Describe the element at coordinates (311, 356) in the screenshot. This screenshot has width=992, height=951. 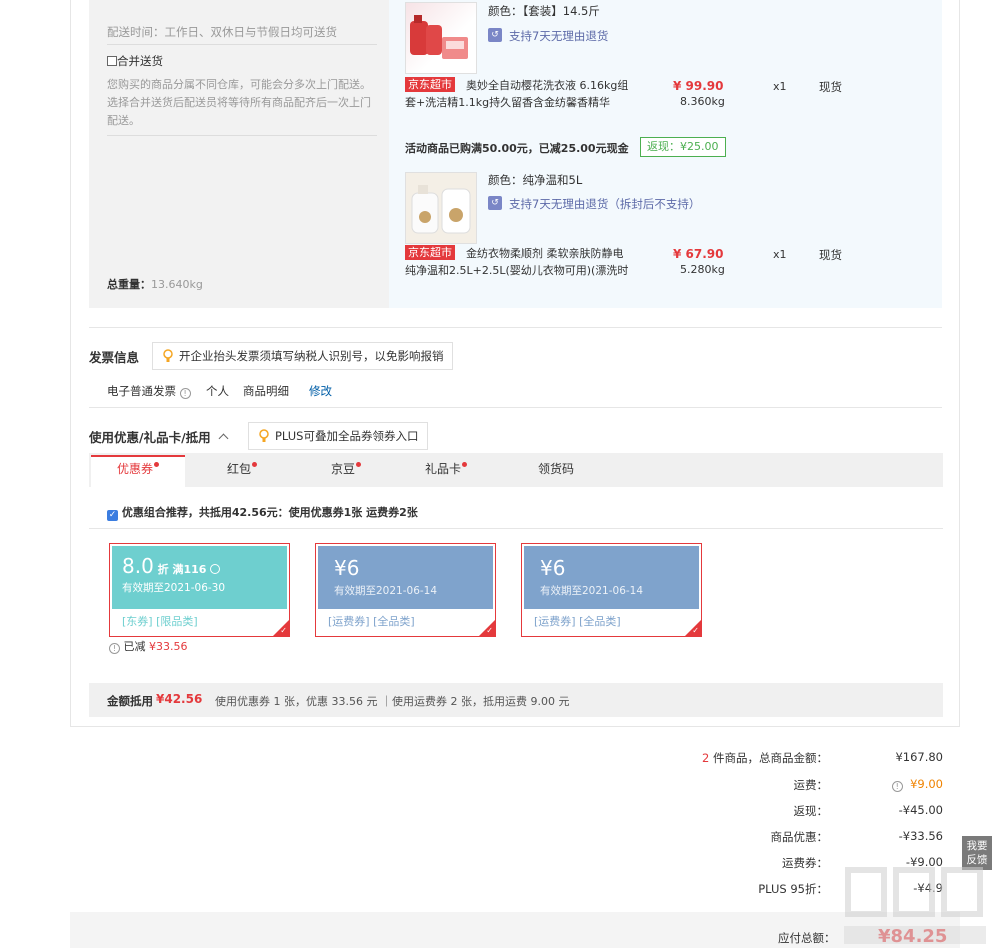
I see `invoice-tip-text: 开企业抬头发票须填写纳税人识别号，以免影响报销` at that location.